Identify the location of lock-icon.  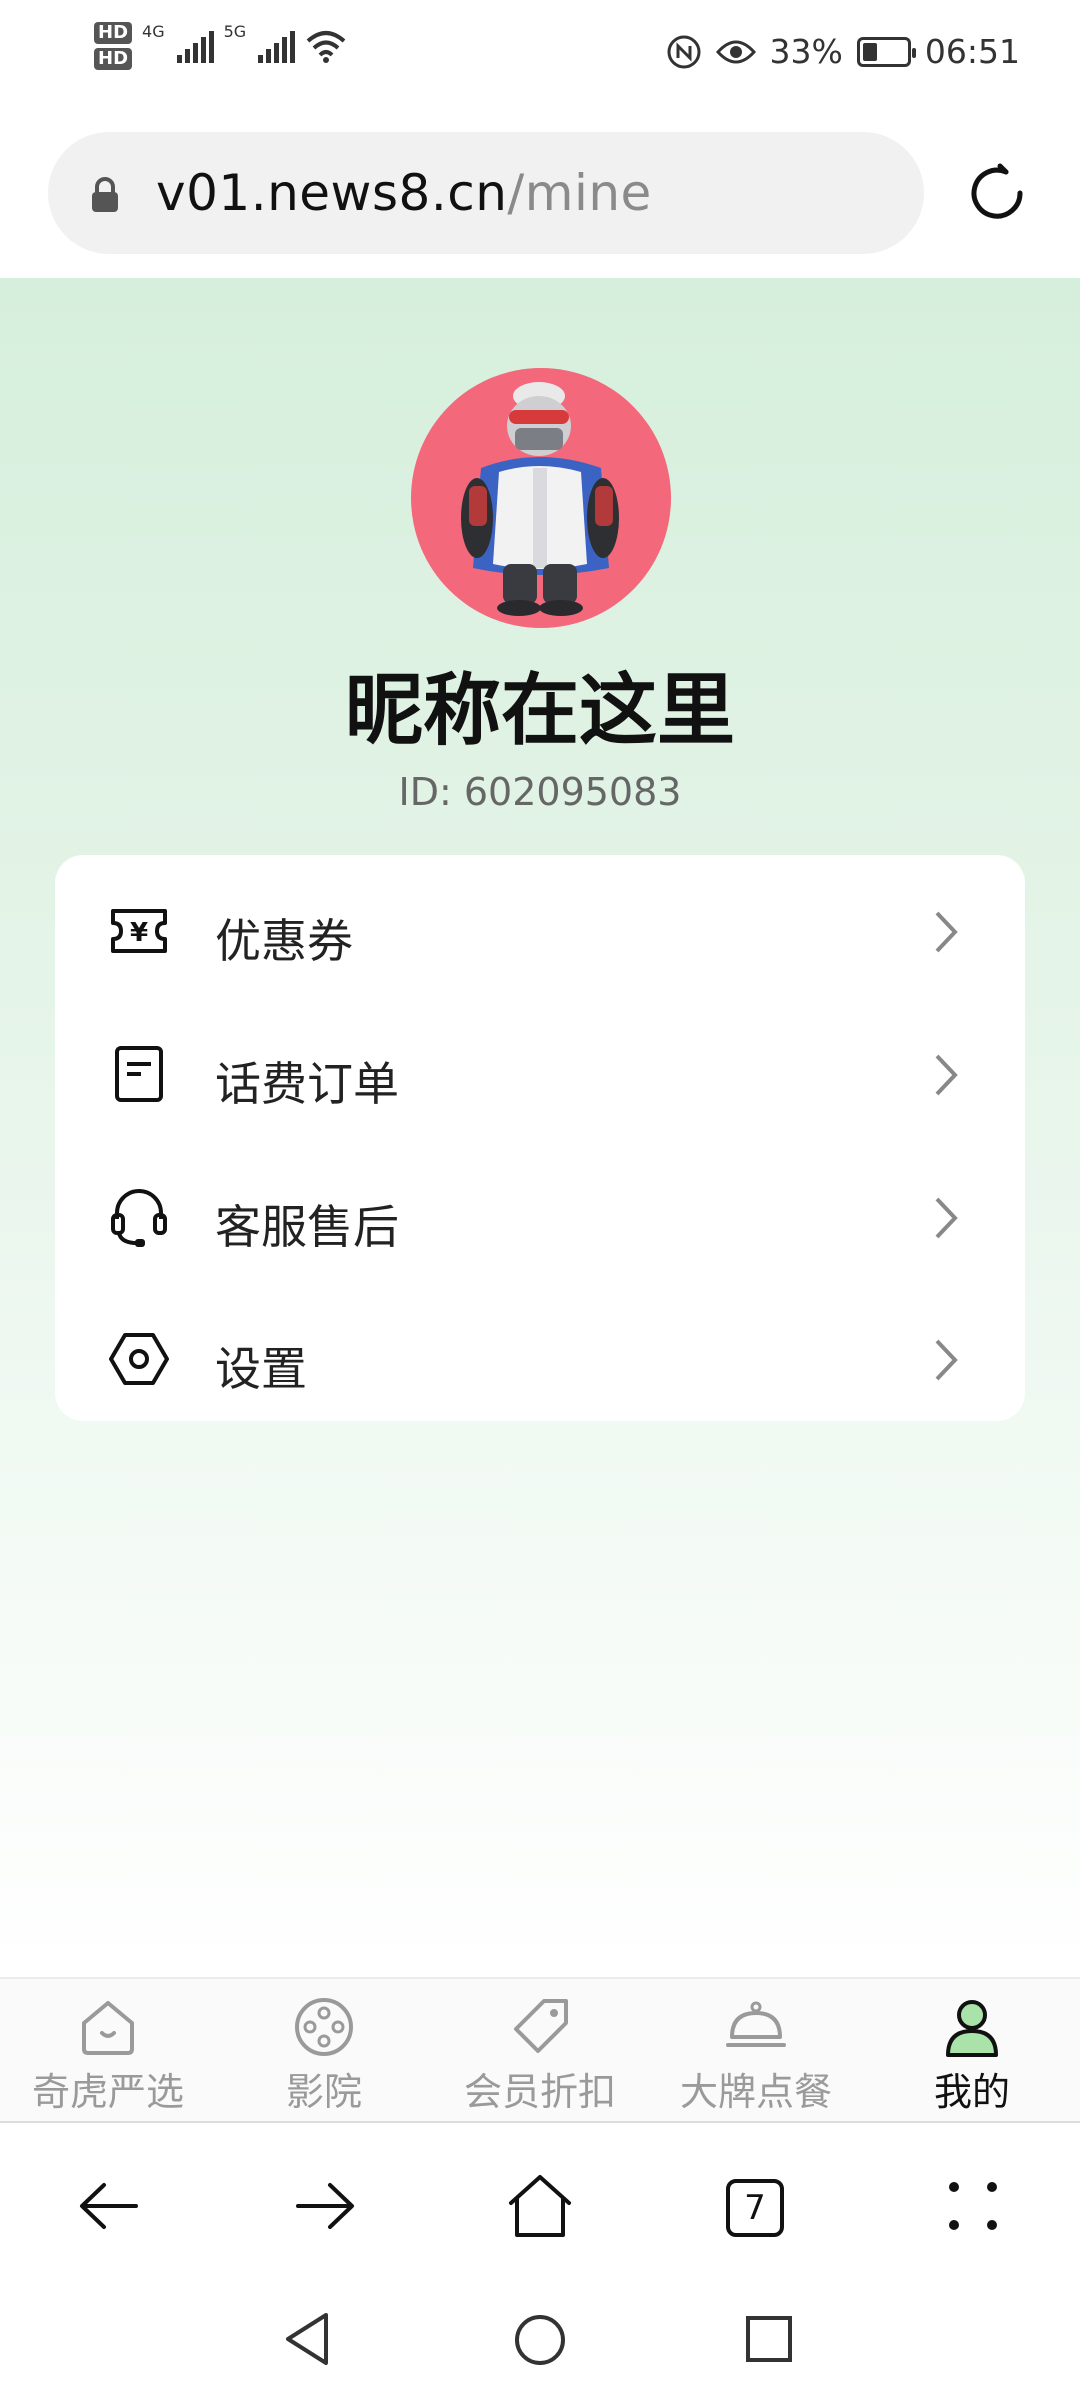
(105, 194).